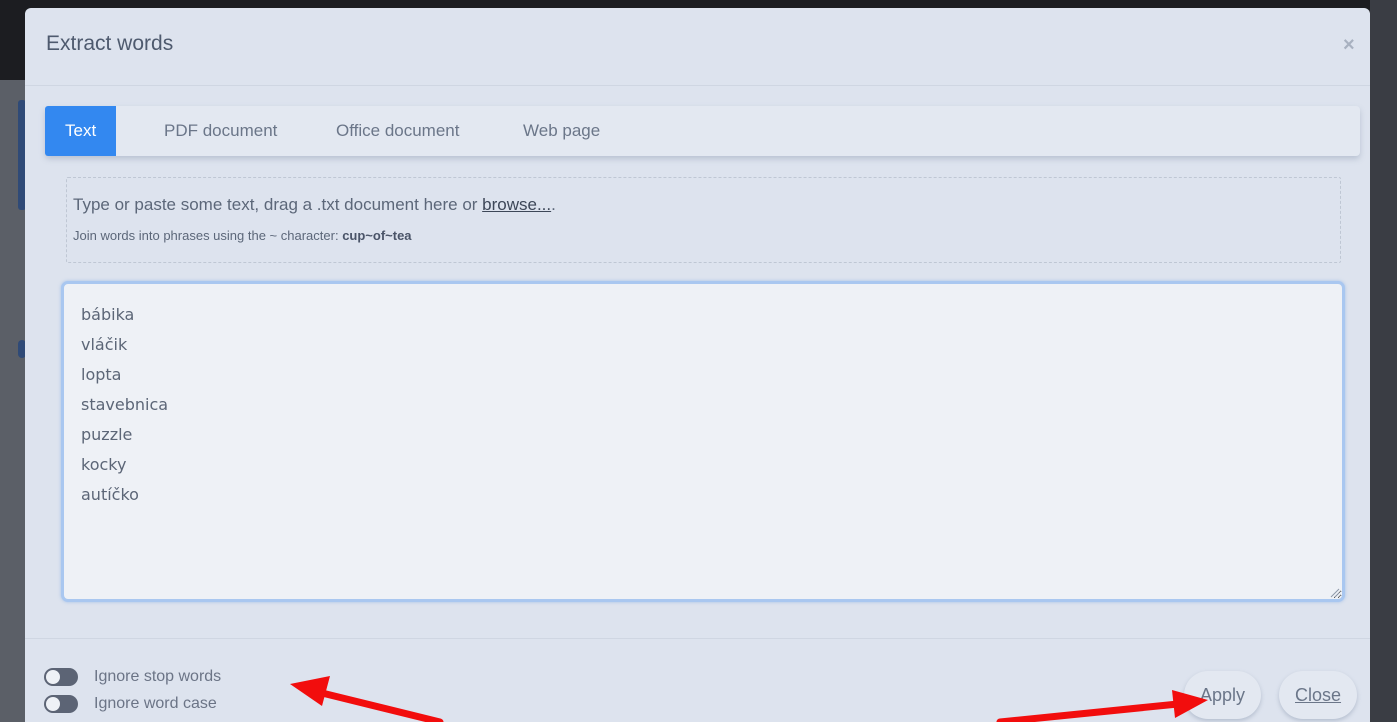  I want to click on close-icon: ×, so click(1349, 45).